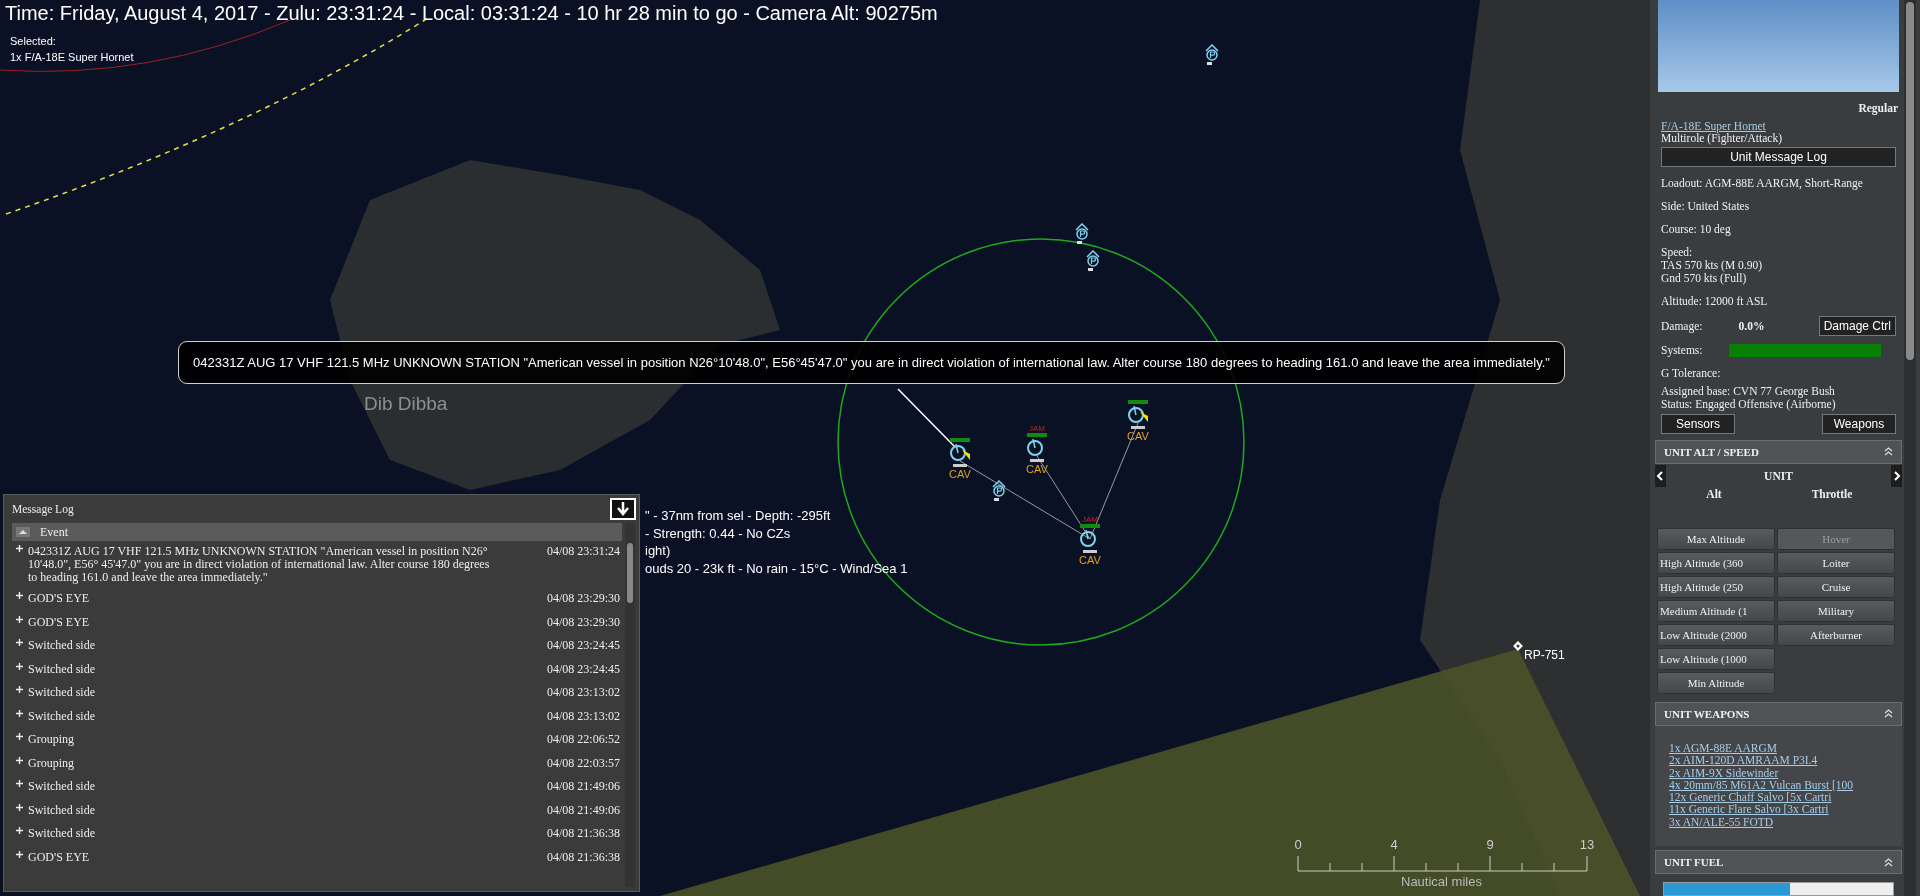  Describe the element at coordinates (1518, 646) in the screenshot. I see `reference-point-icon` at that location.